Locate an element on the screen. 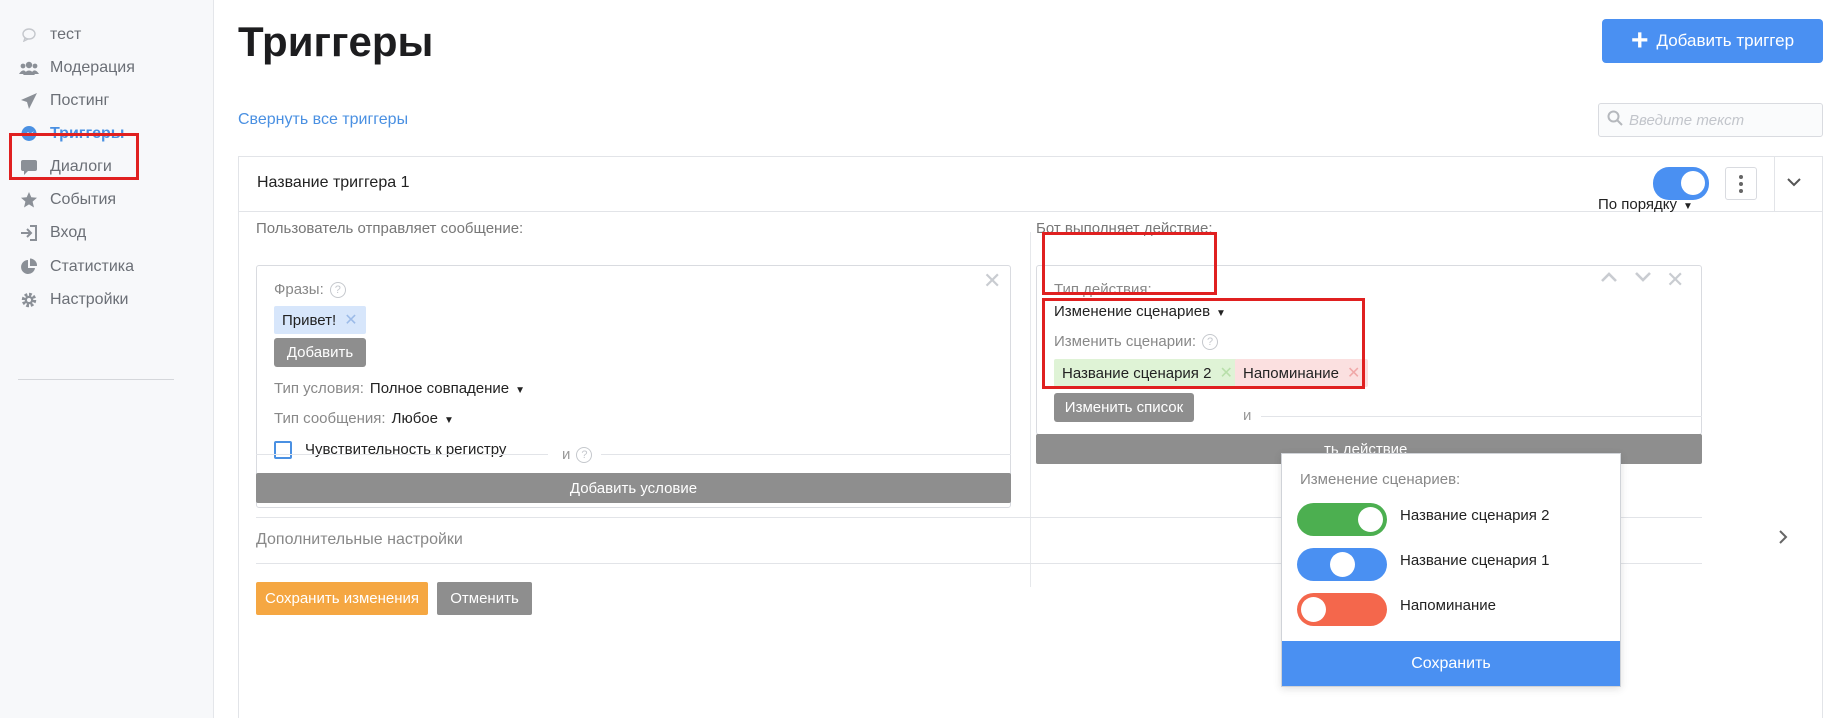 This screenshot has height=718, width=1829. phrase-tag: Привет! ✕ is located at coordinates (320, 320).